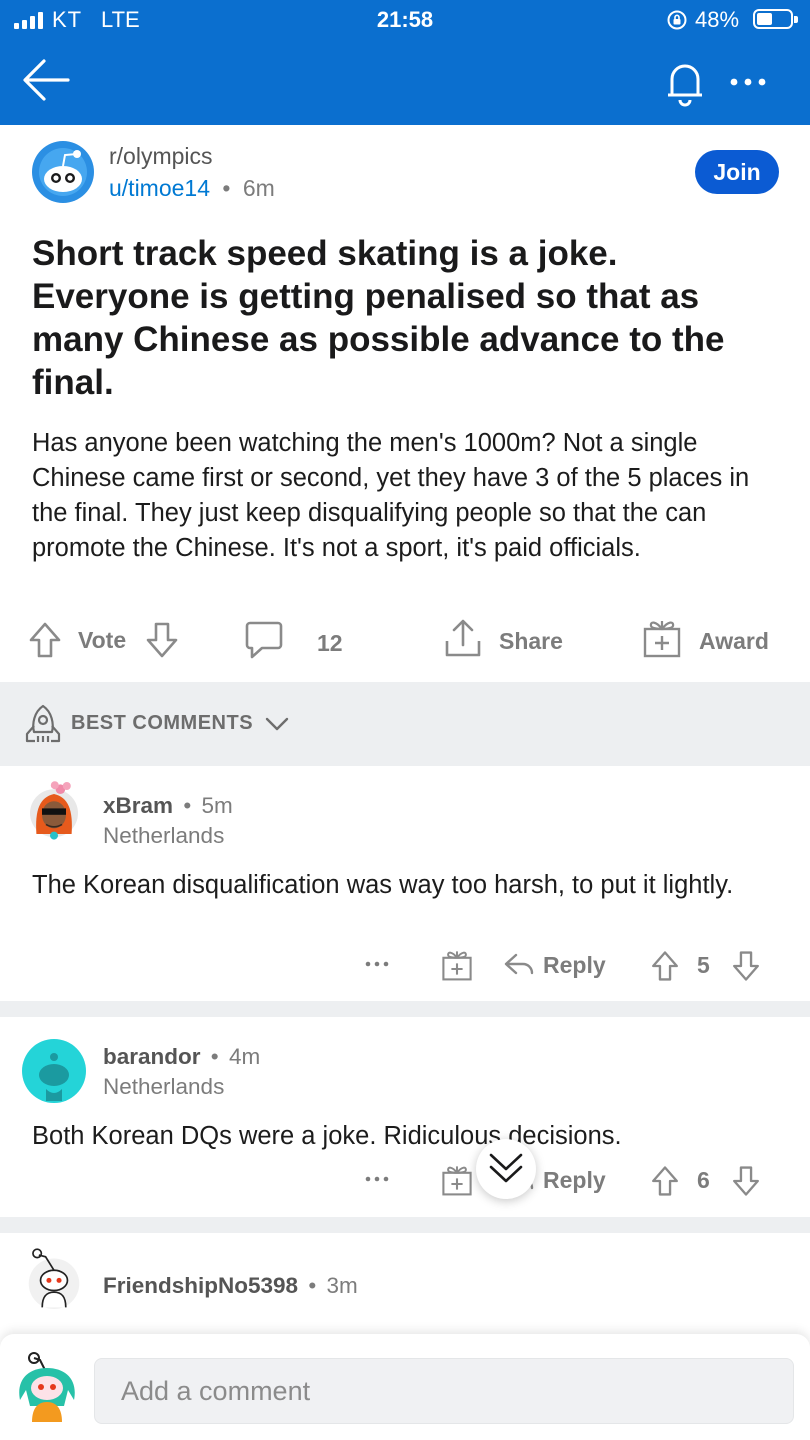 The height and width of the screenshot is (1440, 810). I want to click on comment-meta: FriendshipNo5398 • 3m, so click(230, 1286).